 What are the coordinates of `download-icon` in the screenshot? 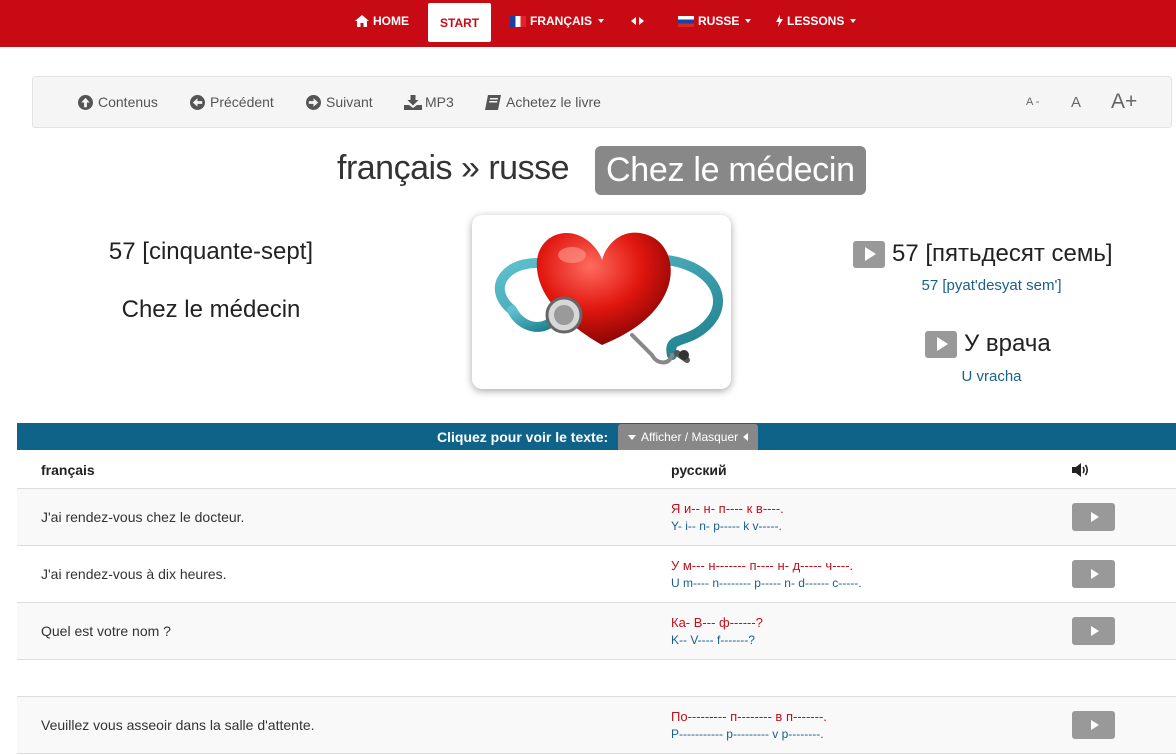 It's located at (413, 102).